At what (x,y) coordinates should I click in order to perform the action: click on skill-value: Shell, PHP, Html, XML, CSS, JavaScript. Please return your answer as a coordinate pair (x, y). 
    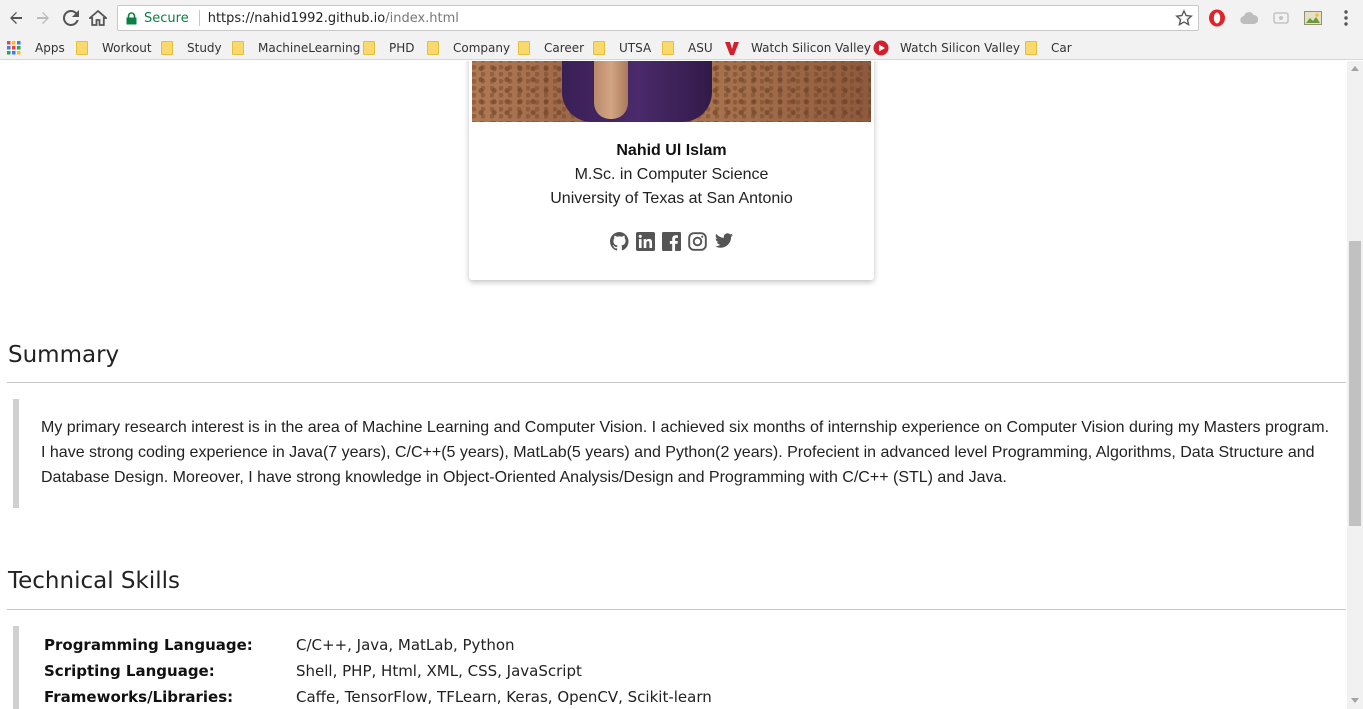
    Looking at the image, I should click on (439, 671).